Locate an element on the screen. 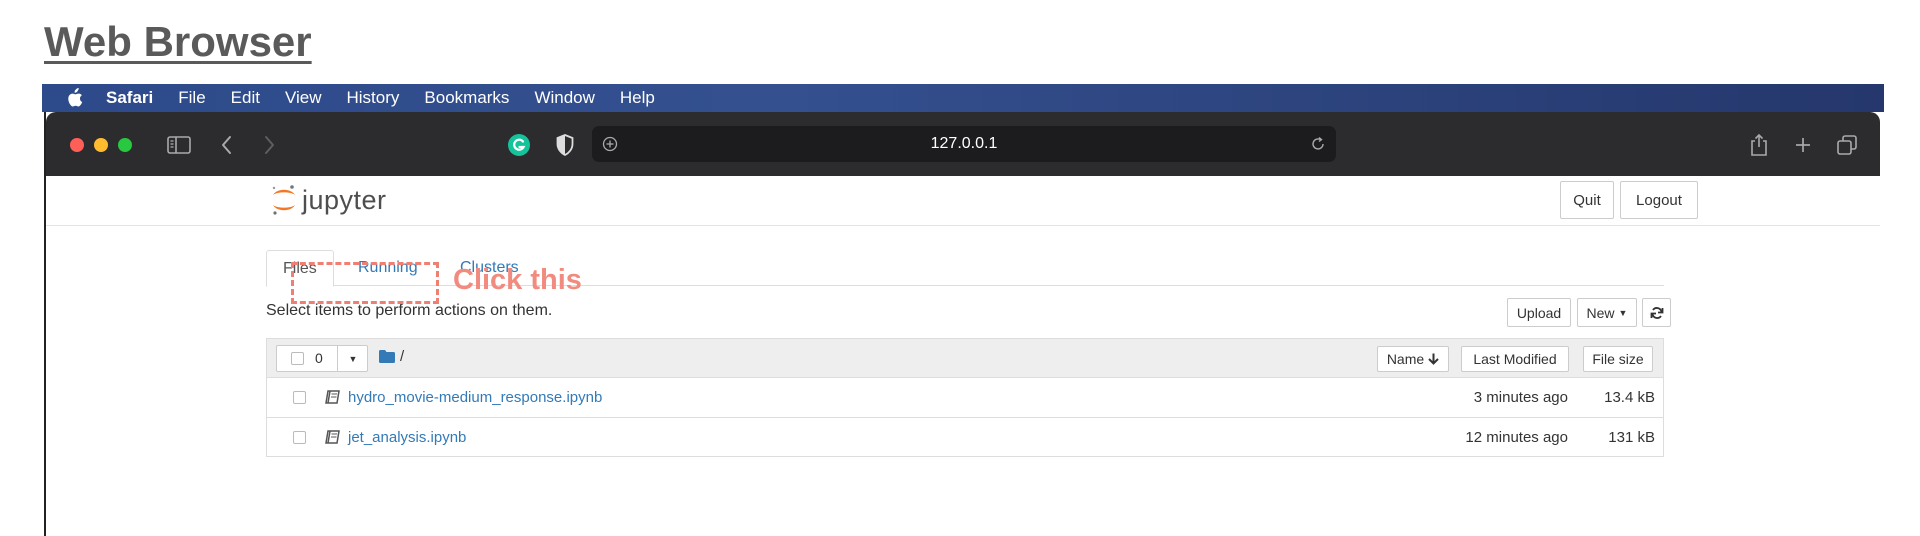 This screenshot has width=1920, height=536. target-highlight-box is located at coordinates (365, 283).